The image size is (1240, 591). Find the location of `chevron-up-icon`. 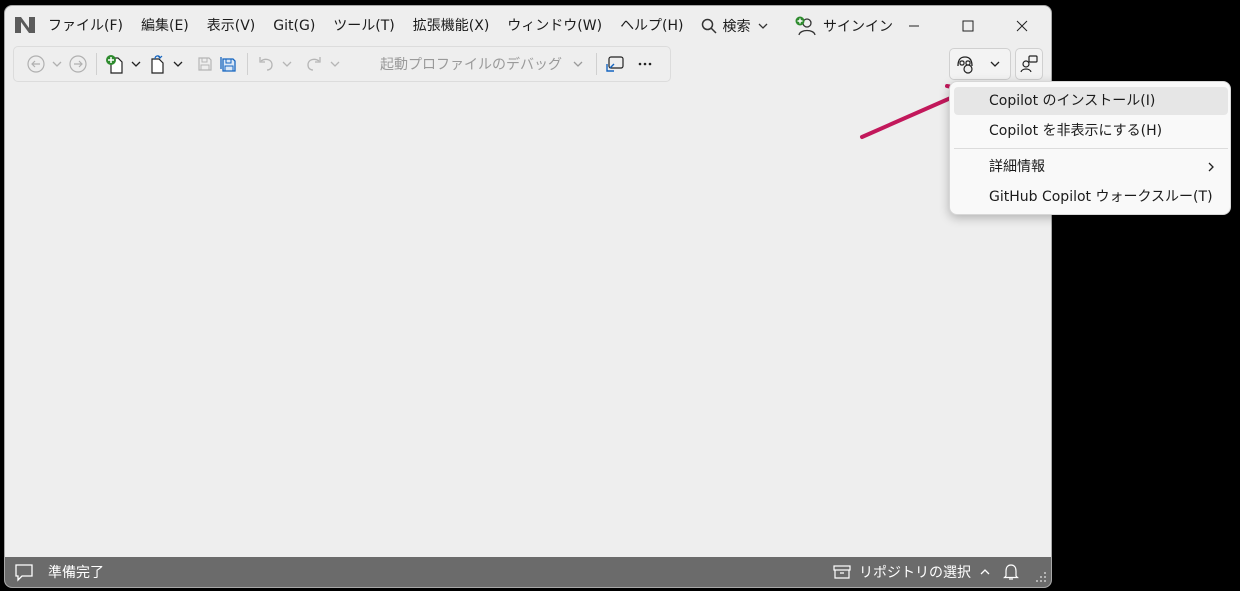

chevron-up-icon is located at coordinates (985, 572).